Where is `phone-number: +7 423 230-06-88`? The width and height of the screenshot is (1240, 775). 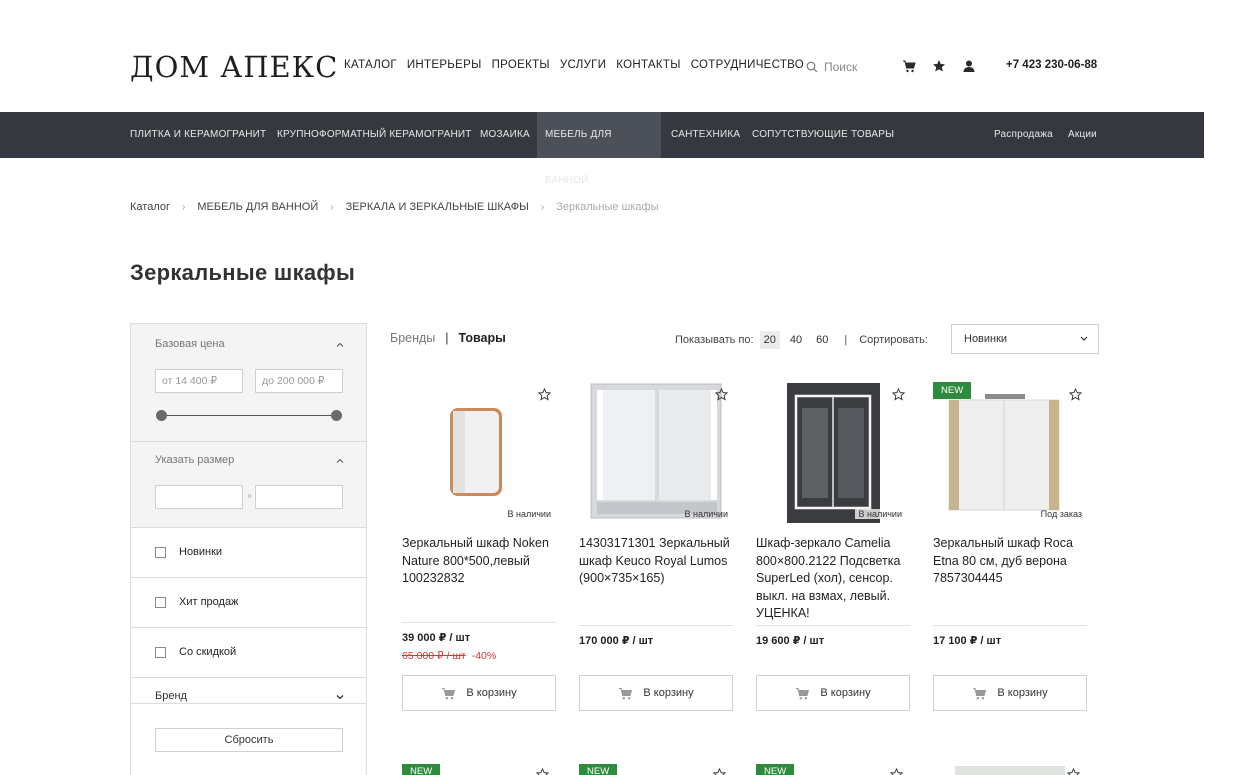
phone-number: +7 423 230-06-88 is located at coordinates (1051, 65).